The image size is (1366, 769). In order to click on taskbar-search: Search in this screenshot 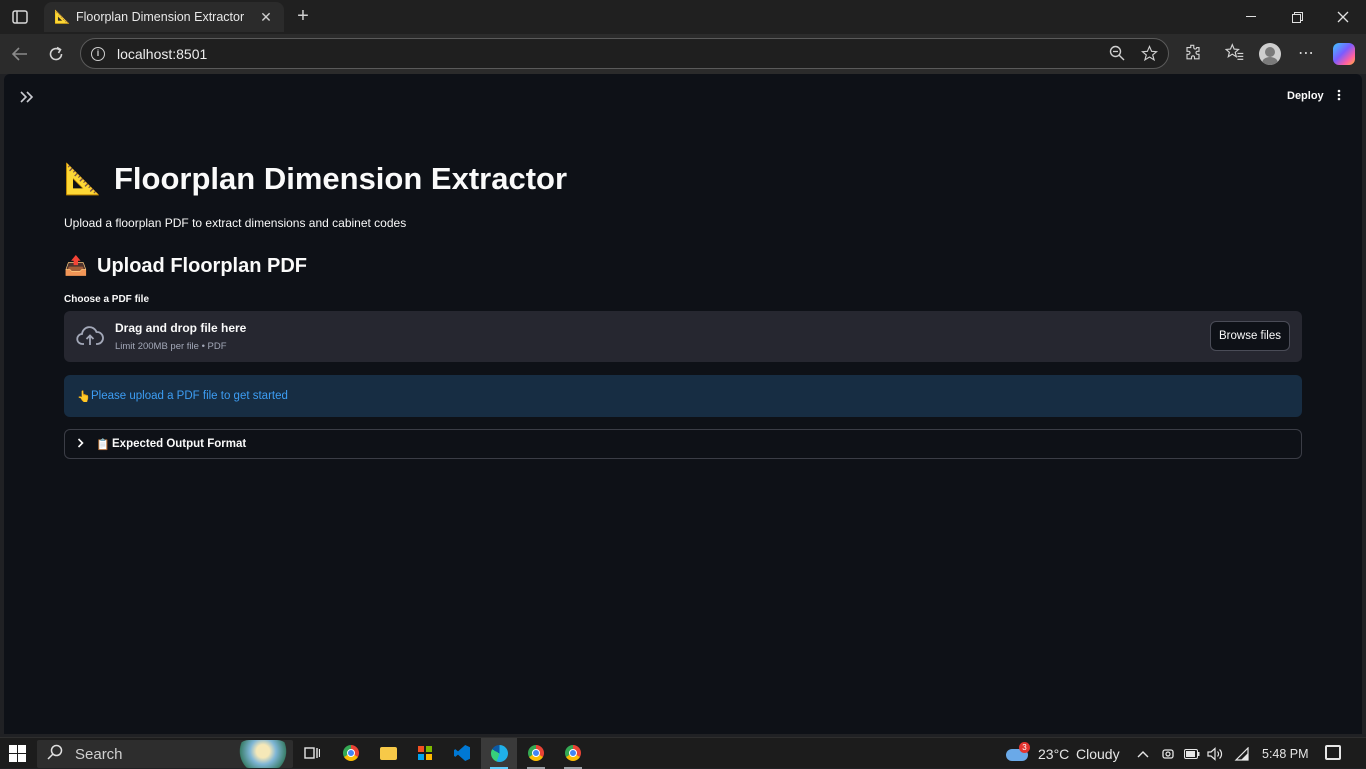, I will do `click(165, 754)`.